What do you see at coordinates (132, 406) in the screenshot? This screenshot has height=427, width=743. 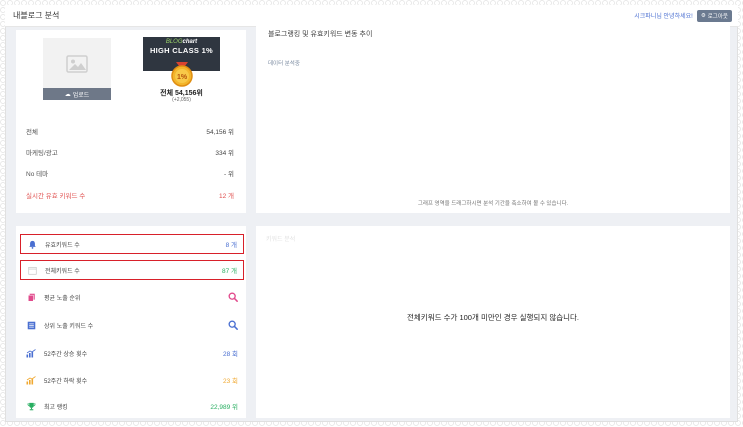 I see `stat-row-best-rank: 최고 랭킹 22,989 위` at bounding box center [132, 406].